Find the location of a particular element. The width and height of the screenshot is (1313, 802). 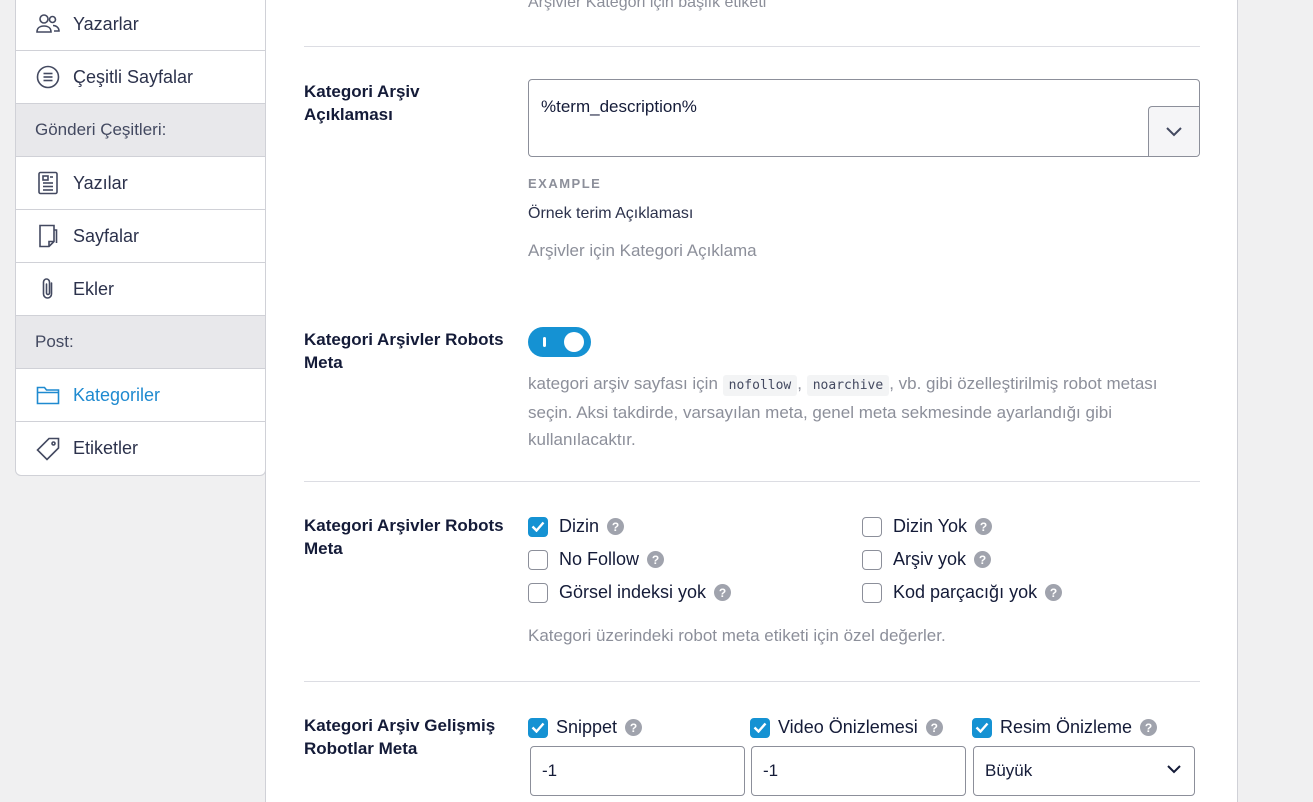

checkbox-arsiv-yok: Arşiv yok ? is located at coordinates (927, 559).